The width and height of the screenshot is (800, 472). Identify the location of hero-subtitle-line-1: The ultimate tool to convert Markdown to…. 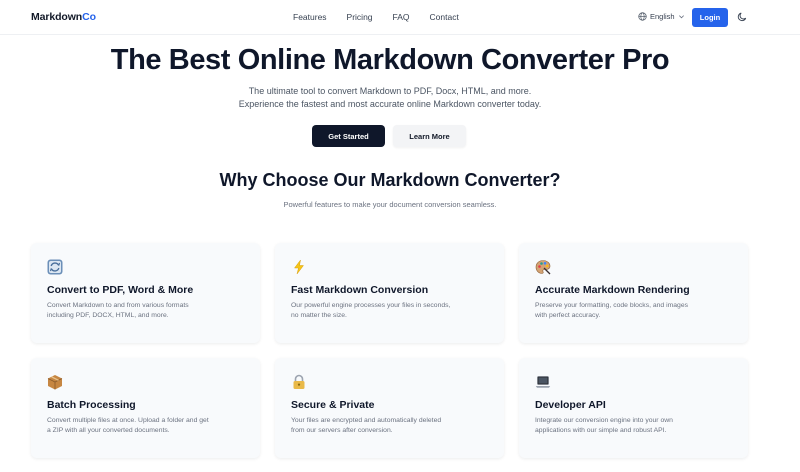
(390, 91).